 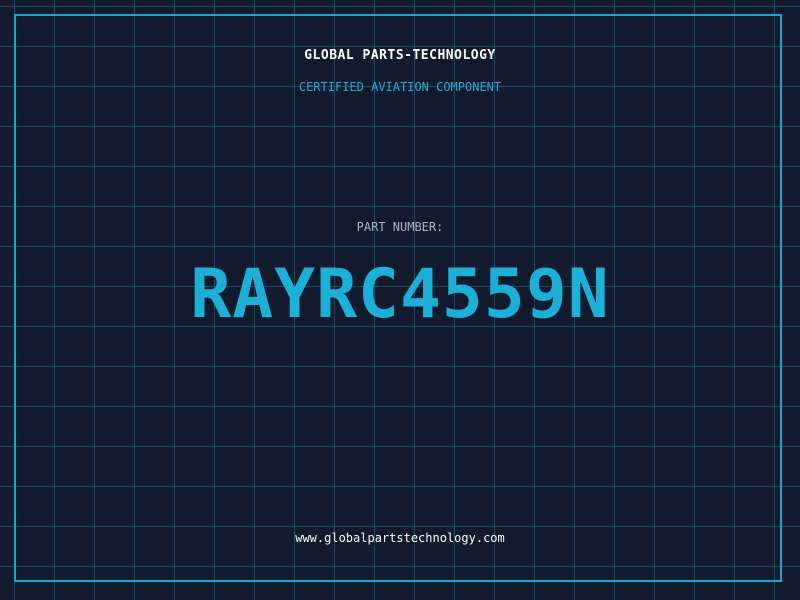 I want to click on company-name: GLOBAL PARTS-TECHNOLOGY, so click(x=400, y=55).